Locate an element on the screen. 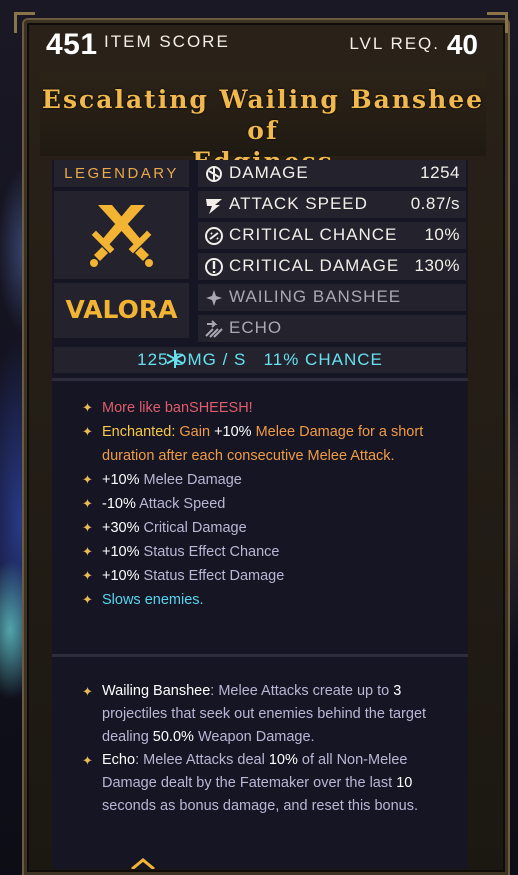 The image size is (518, 875). stat-label: CRITICAL DAMAGE is located at coordinates (314, 265).